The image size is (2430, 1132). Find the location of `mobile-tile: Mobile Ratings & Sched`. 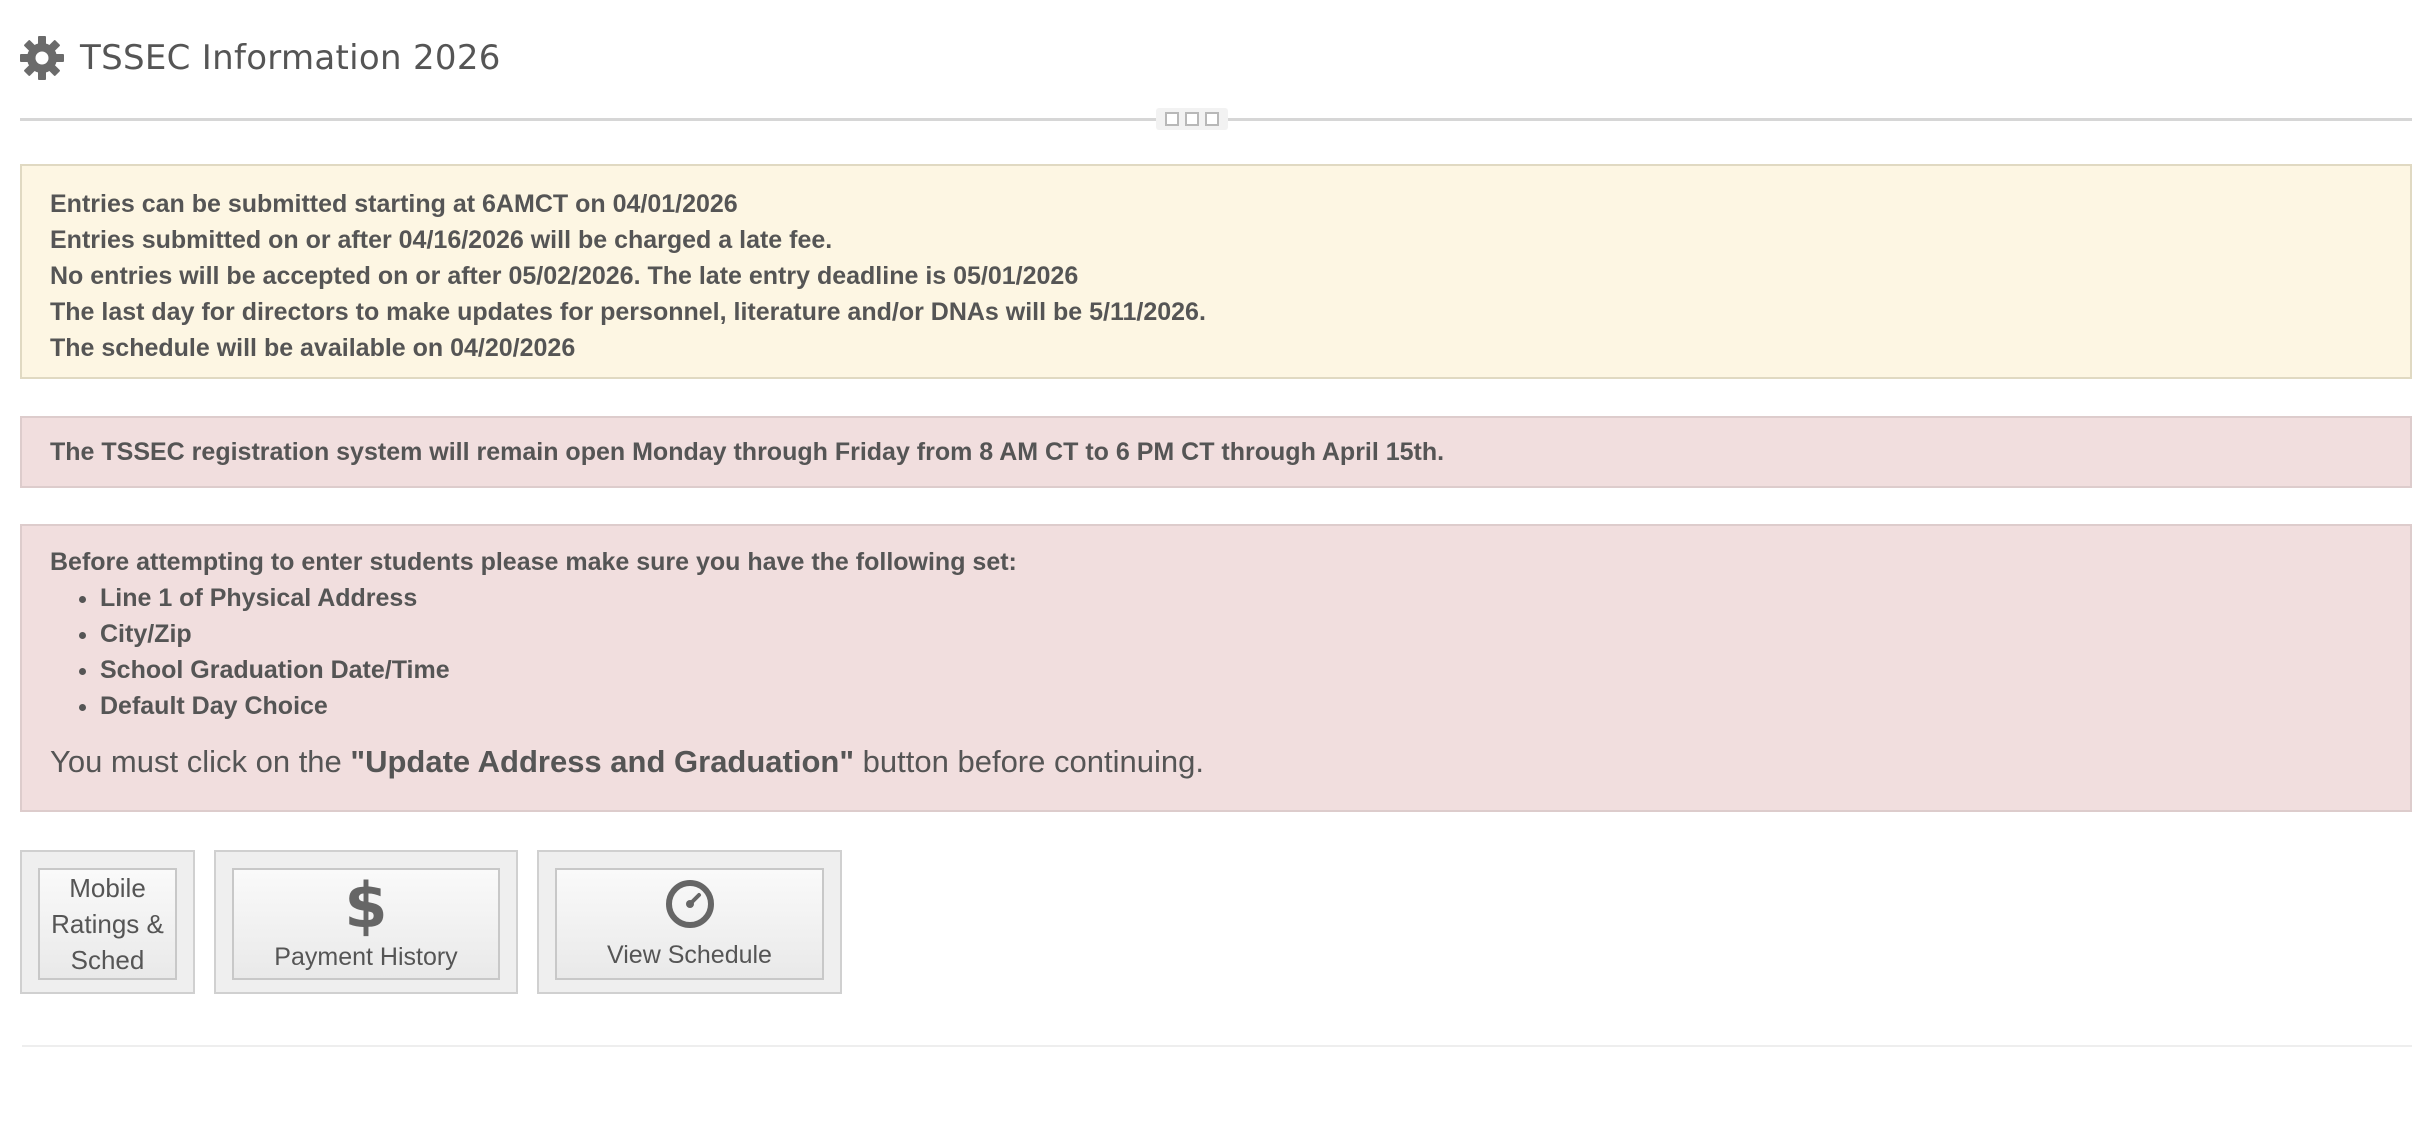

mobile-tile: Mobile Ratings & Sched is located at coordinates (107, 922).